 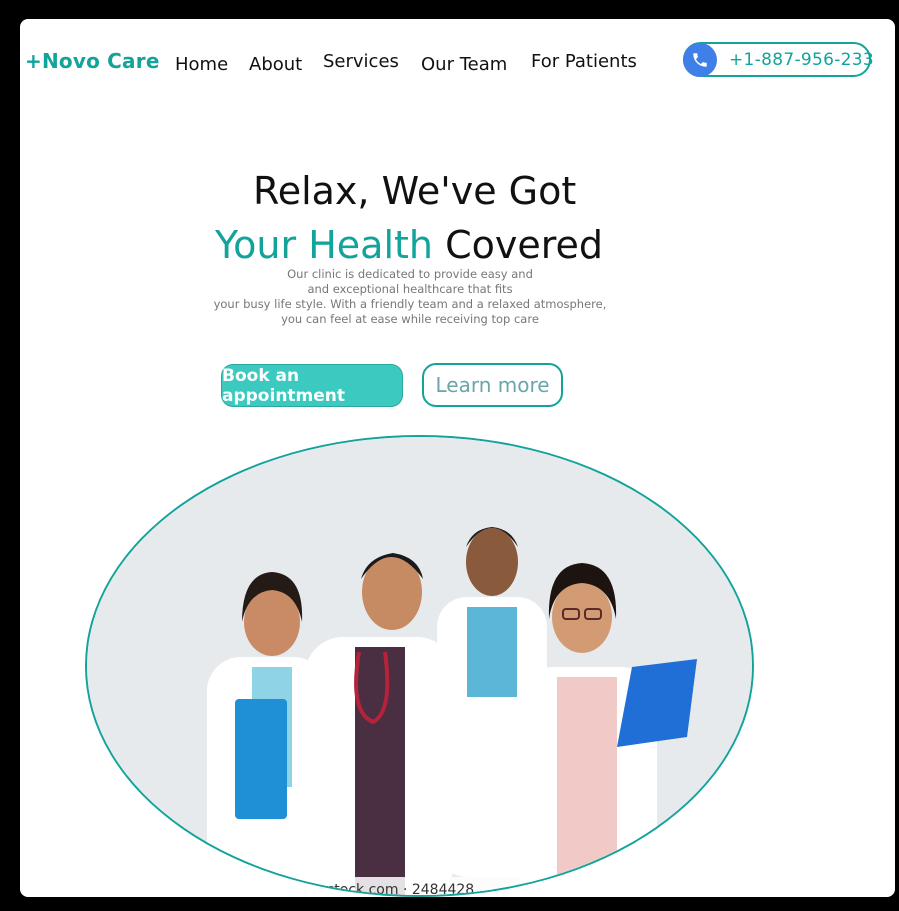 I want to click on learn-more-button: Learn more, so click(x=492, y=385).